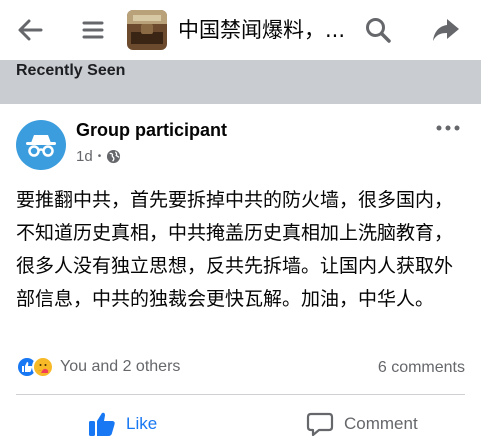  What do you see at coordinates (147, 30) in the screenshot?
I see `group-thumbnail` at bounding box center [147, 30].